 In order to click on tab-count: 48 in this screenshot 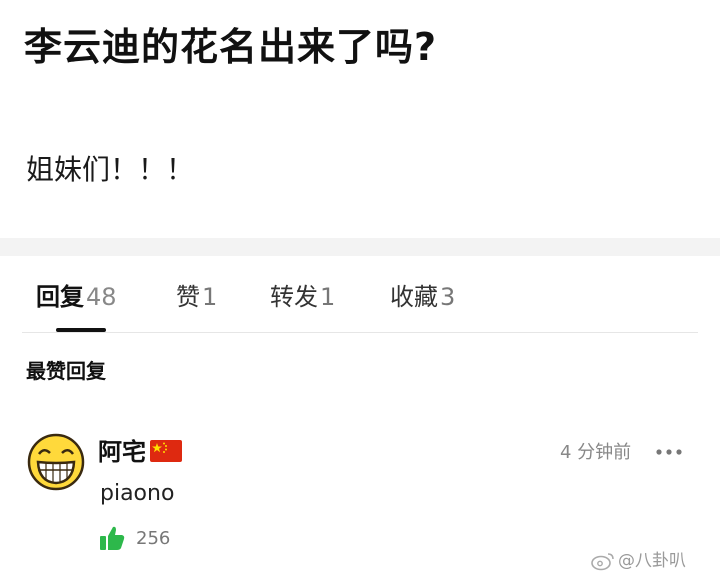, I will do `click(101, 297)`.